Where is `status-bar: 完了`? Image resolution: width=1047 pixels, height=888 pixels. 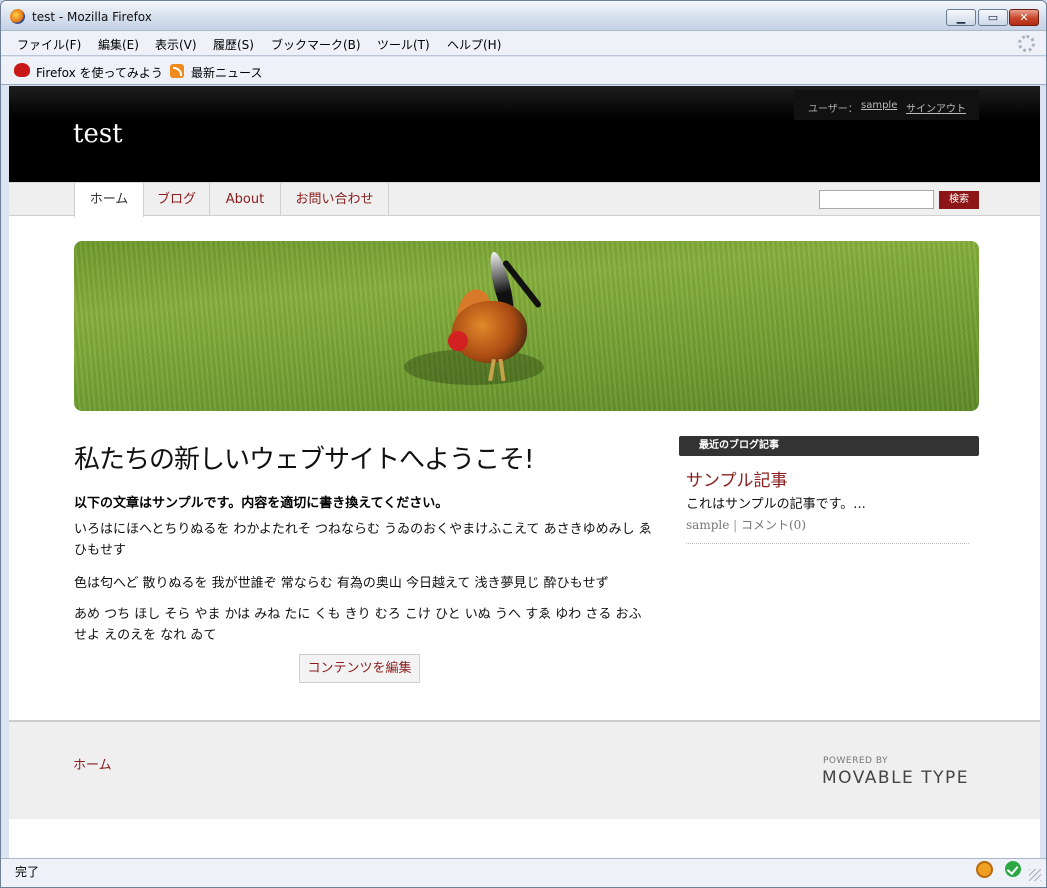
status-bar: 完了 is located at coordinates (523, 872).